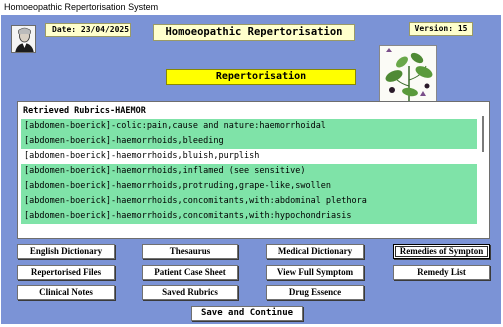  Describe the element at coordinates (66, 272) in the screenshot. I see `repertorised-files-button: Repertorised Files` at that location.